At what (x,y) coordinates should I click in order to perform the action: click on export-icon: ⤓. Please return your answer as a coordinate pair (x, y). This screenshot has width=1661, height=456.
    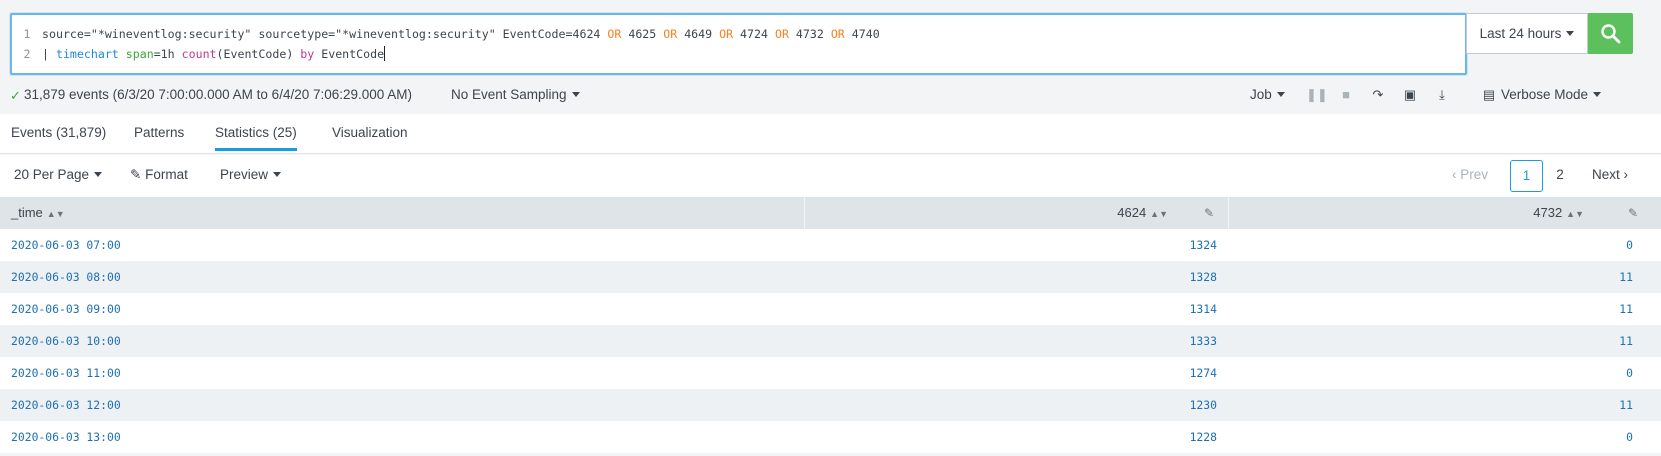
    Looking at the image, I should click on (1442, 95).